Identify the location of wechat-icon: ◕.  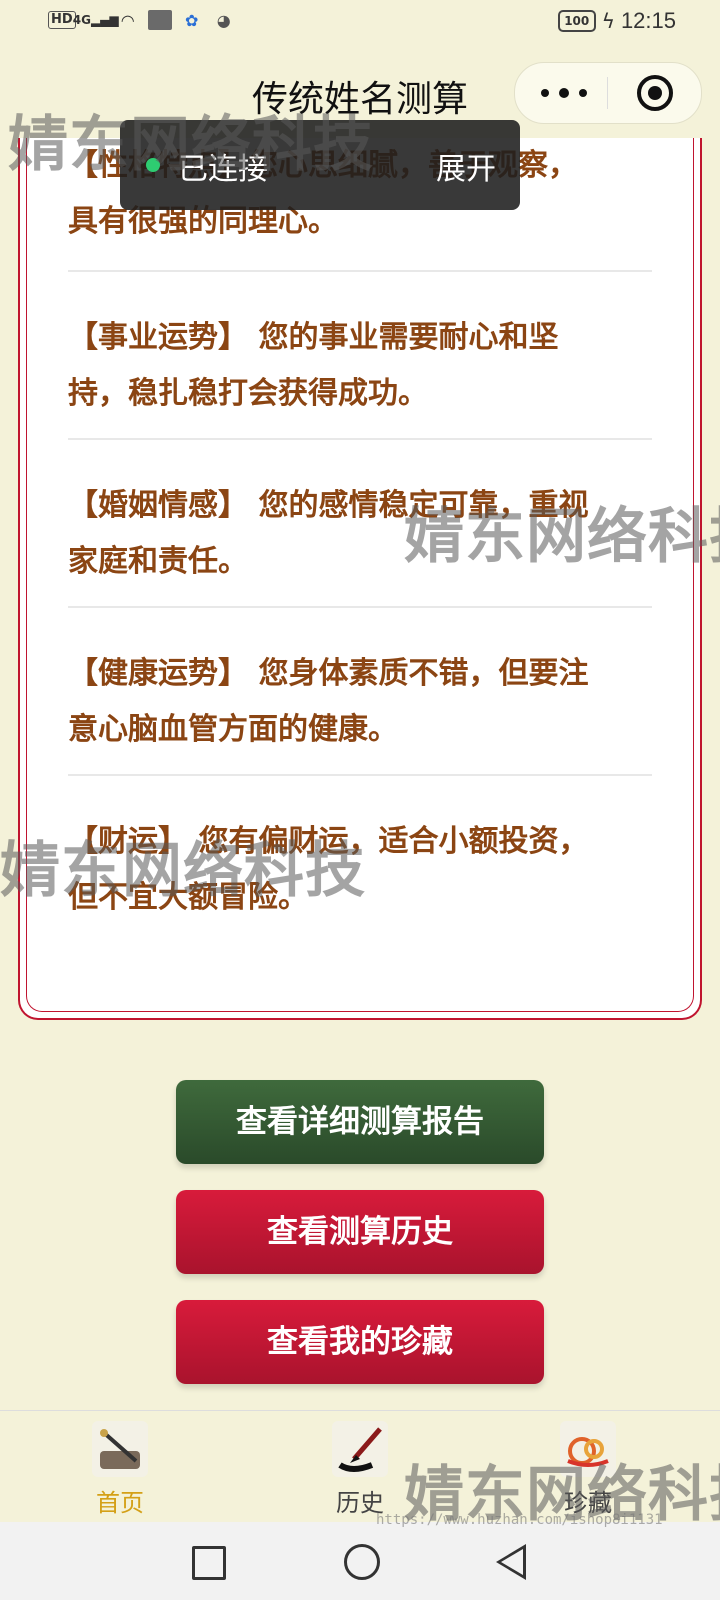
(223, 20).